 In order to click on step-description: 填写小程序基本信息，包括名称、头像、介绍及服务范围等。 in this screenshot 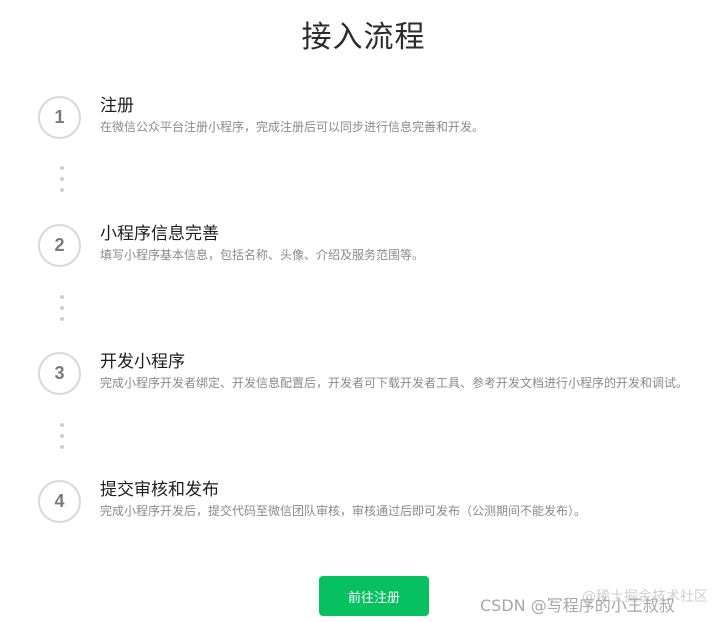, I will do `click(262, 255)`.